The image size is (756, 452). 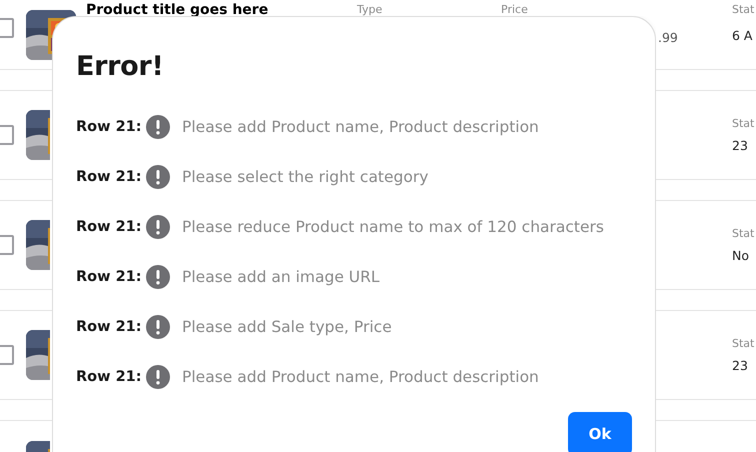 What do you see at coordinates (668, 37) in the screenshot?
I see `price-value: .99` at bounding box center [668, 37].